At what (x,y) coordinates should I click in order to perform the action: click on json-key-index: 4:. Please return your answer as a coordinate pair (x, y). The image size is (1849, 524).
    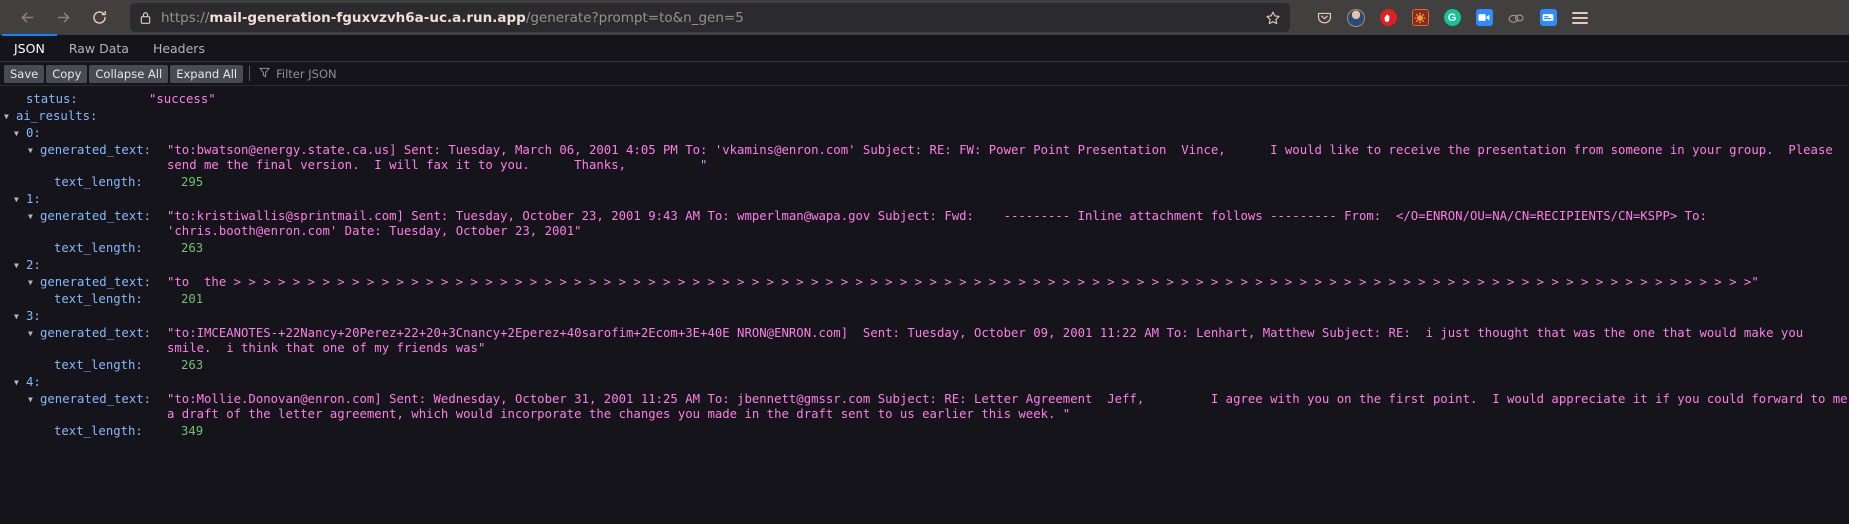
    Looking at the image, I should click on (33, 382).